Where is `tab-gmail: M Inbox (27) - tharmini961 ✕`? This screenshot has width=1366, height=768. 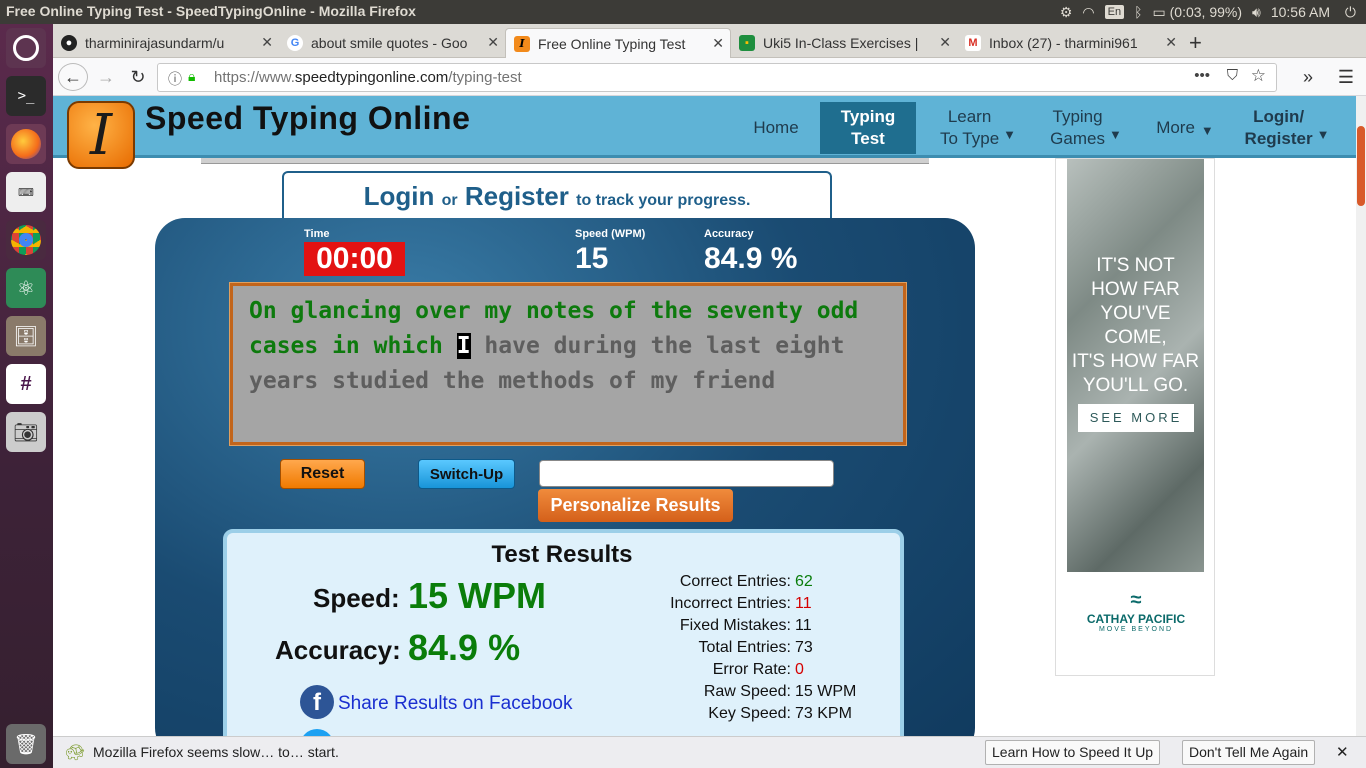 tab-gmail: M Inbox (27) - tharmini961 ✕ is located at coordinates (1070, 43).